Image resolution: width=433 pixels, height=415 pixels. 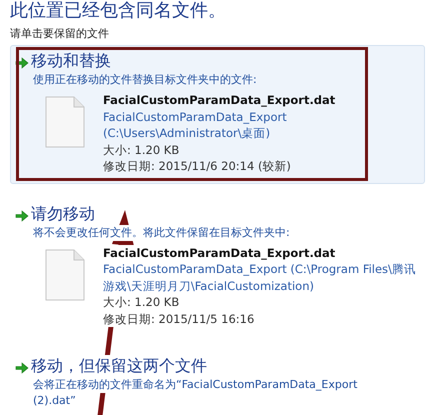 I want to click on file-path: FacialCustomParamData_Export (C:\Program Files\腾讯, so click(x=259, y=269).